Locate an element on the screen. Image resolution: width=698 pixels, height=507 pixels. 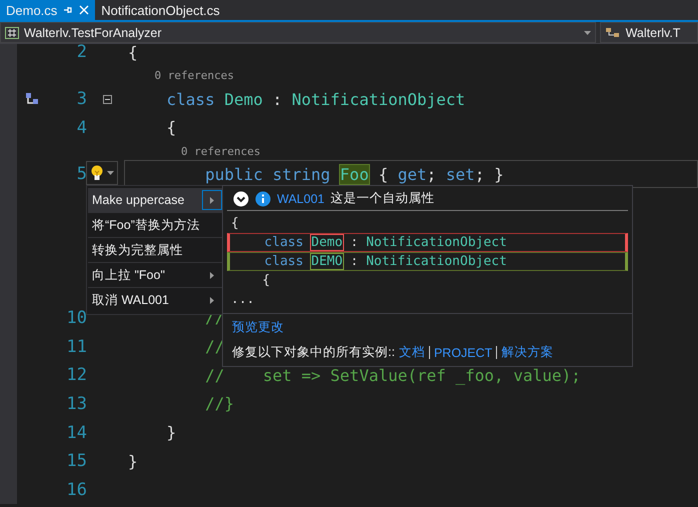
code-line: // is located at coordinates (214, 346).